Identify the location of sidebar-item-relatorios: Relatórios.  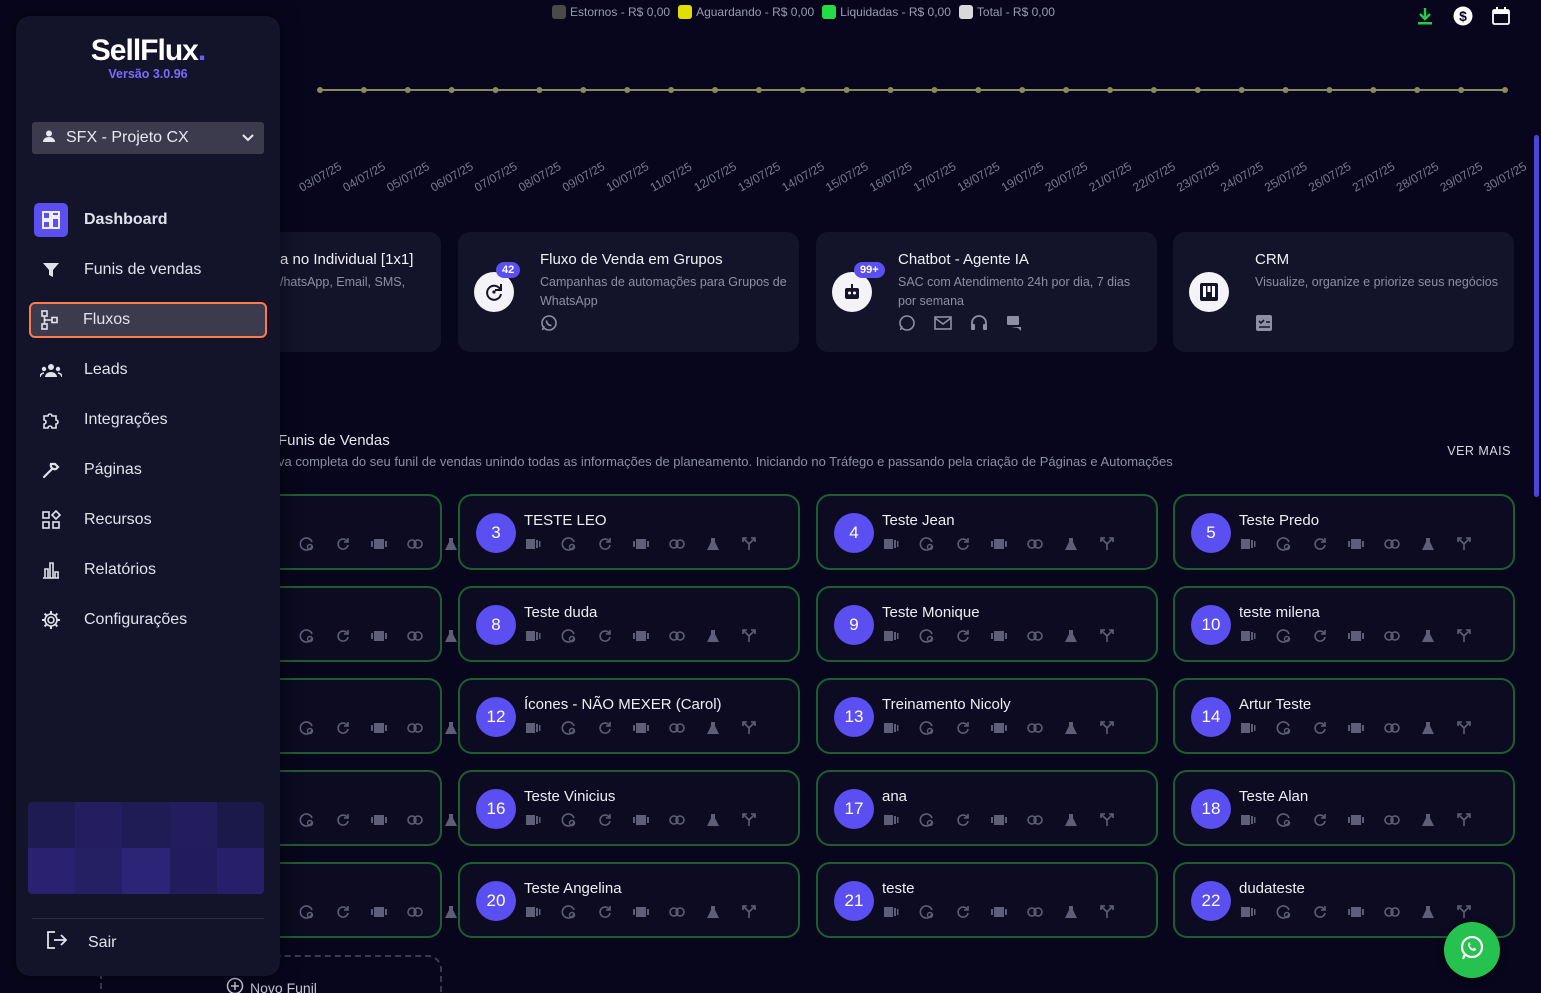
(148, 570).